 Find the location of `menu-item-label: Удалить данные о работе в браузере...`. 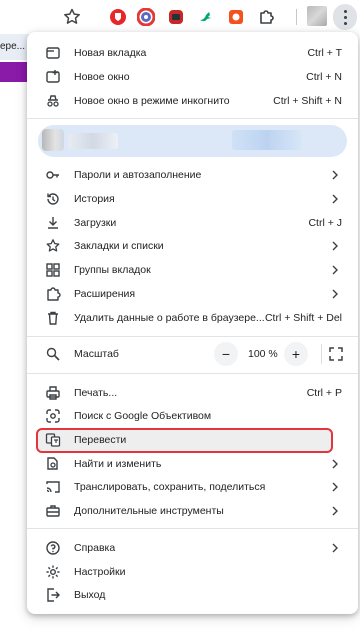

menu-item-label: Удалить данные о работе в браузере... is located at coordinates (169, 318).